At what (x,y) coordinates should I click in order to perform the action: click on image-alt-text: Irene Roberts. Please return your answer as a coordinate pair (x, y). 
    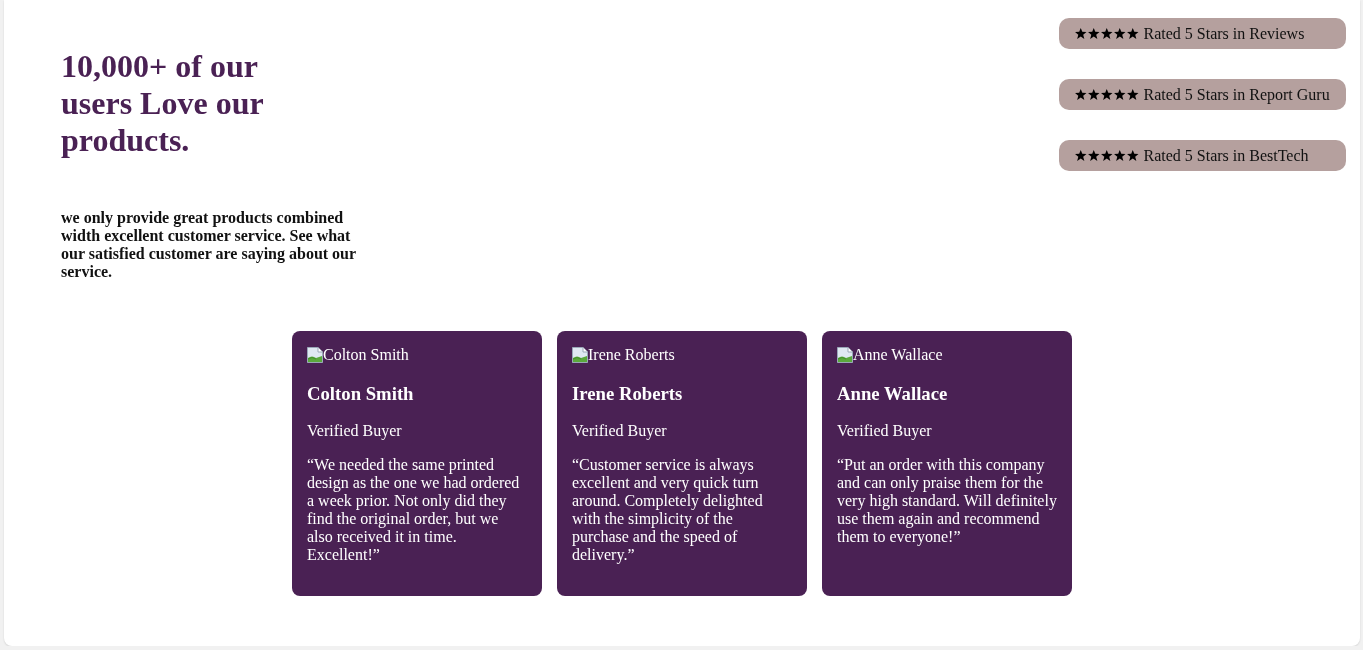
    Looking at the image, I should click on (631, 355).